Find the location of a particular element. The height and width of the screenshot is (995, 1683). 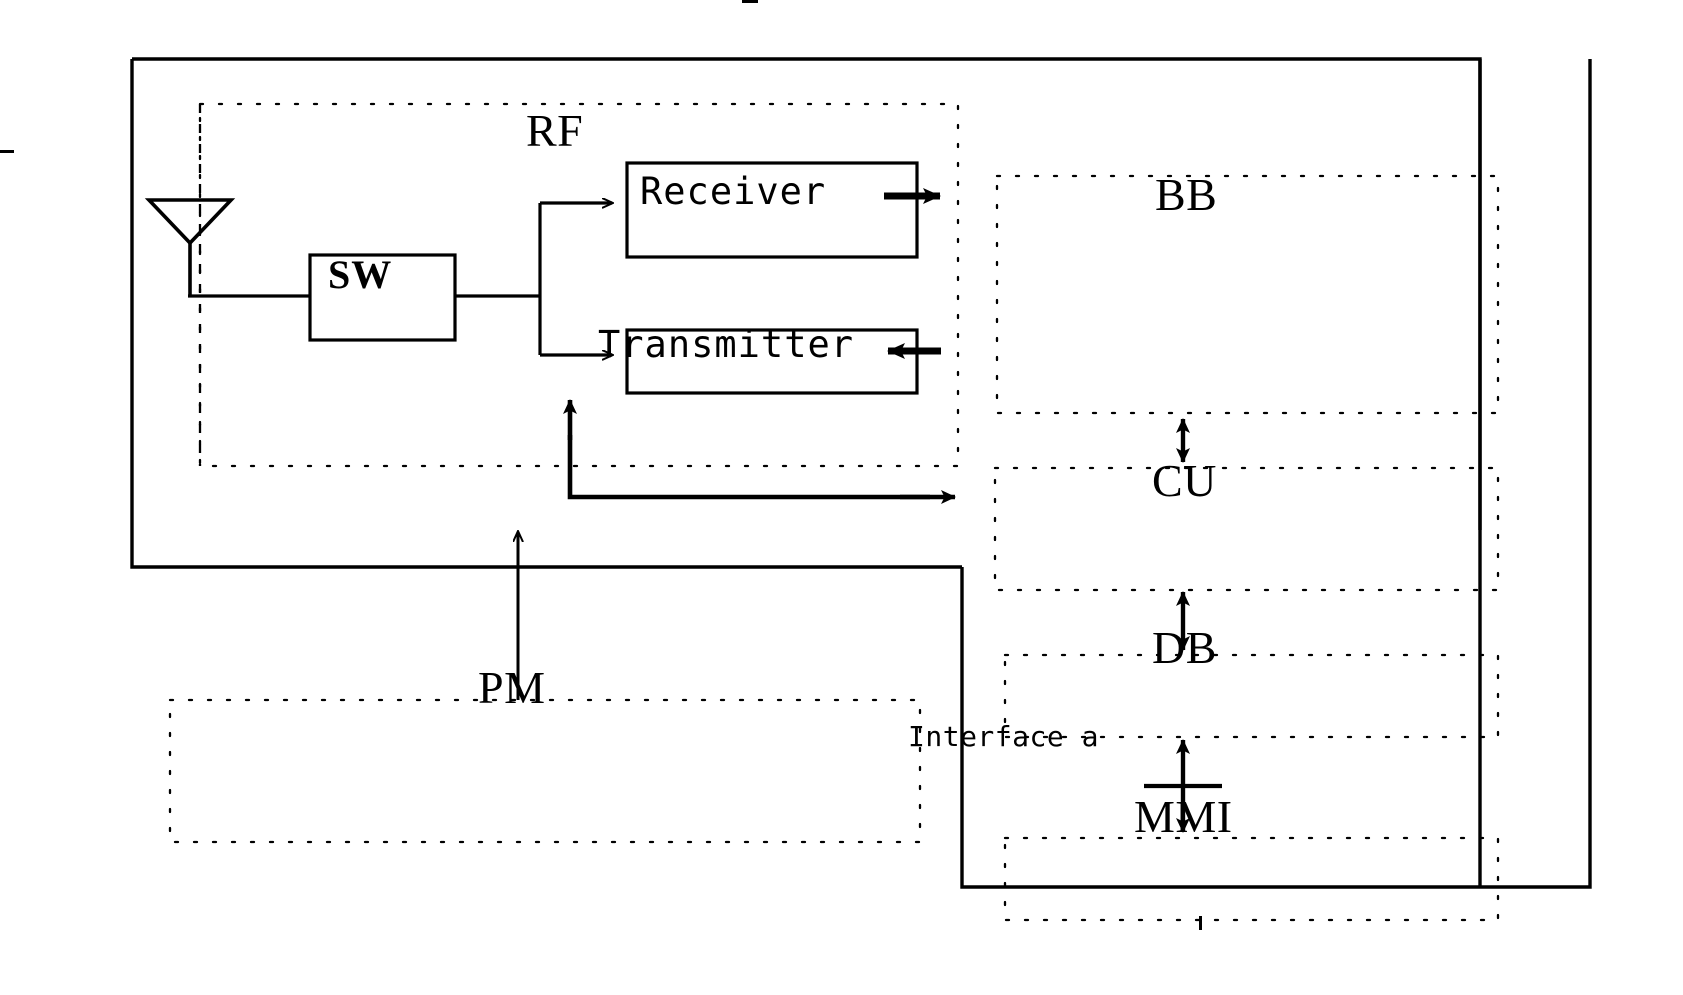

bb-region-box is located at coordinates (1247, 294).